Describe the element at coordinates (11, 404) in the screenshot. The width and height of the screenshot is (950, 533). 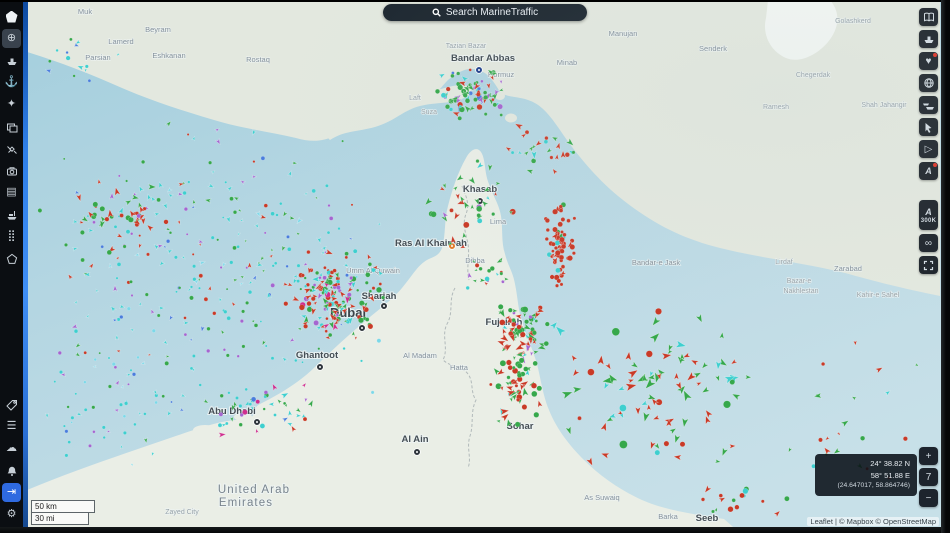
I see `nav-tags-icon` at that location.